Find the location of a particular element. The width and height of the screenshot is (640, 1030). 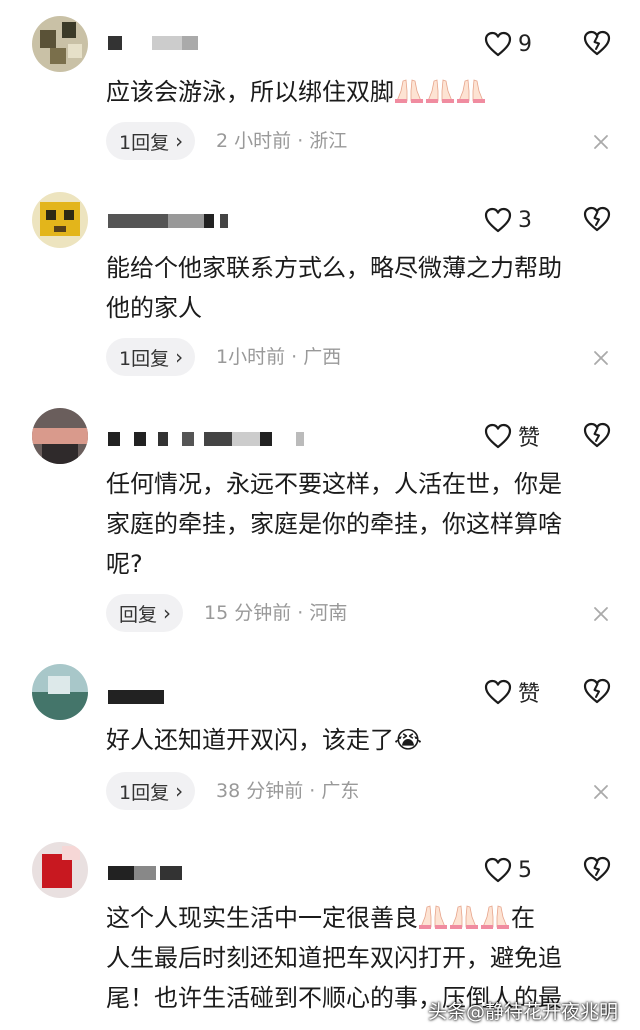

reply-label: 回复 is located at coordinates (138, 614).